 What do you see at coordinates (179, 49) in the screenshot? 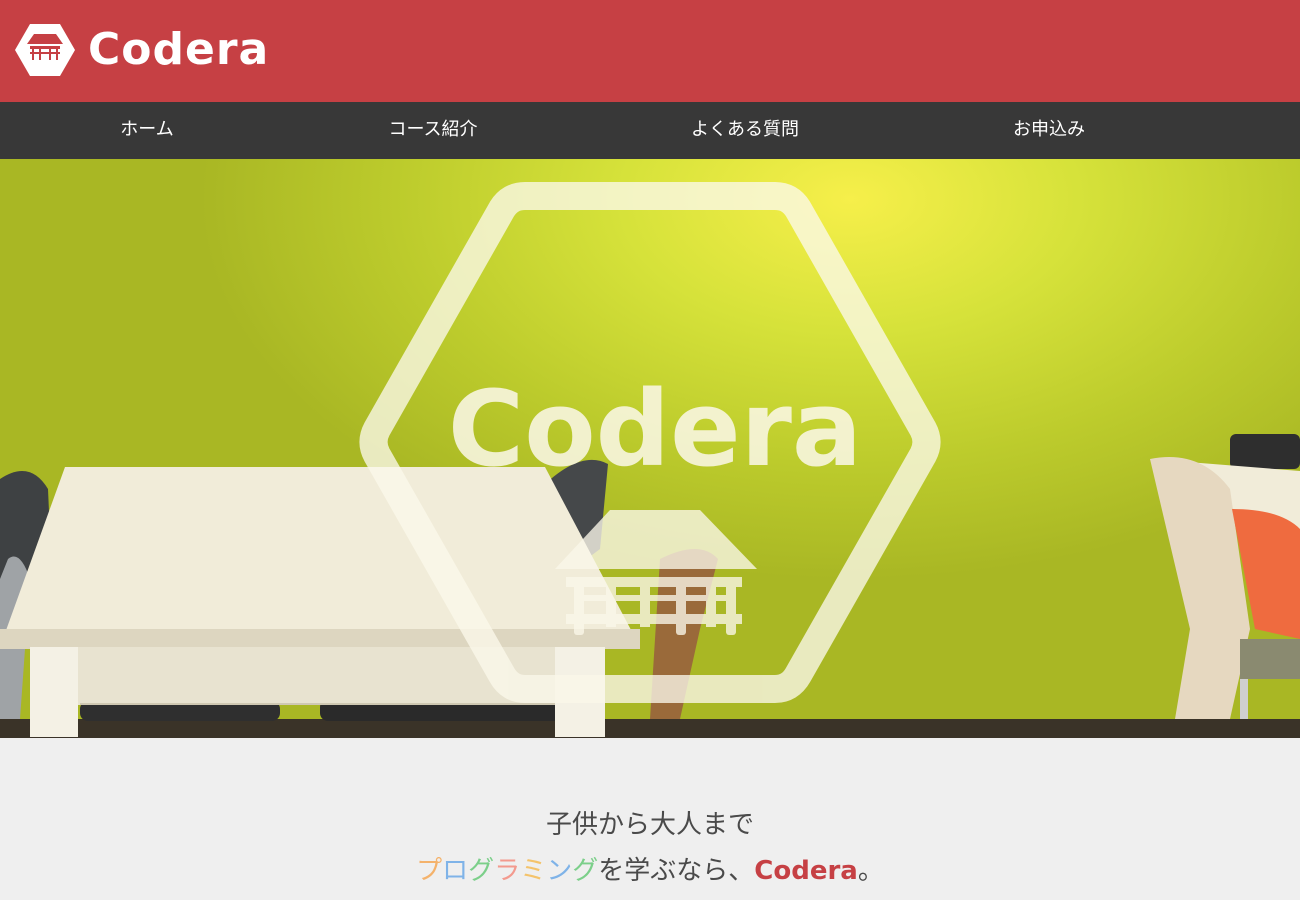
I see `brand-name: Codera` at bounding box center [179, 49].